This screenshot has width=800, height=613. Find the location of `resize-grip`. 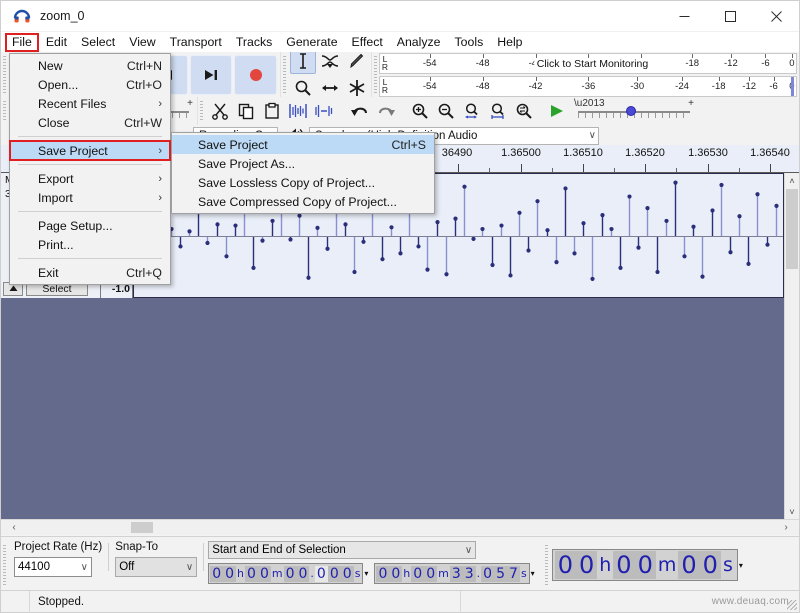

resize-grip is located at coordinates (792, 605).